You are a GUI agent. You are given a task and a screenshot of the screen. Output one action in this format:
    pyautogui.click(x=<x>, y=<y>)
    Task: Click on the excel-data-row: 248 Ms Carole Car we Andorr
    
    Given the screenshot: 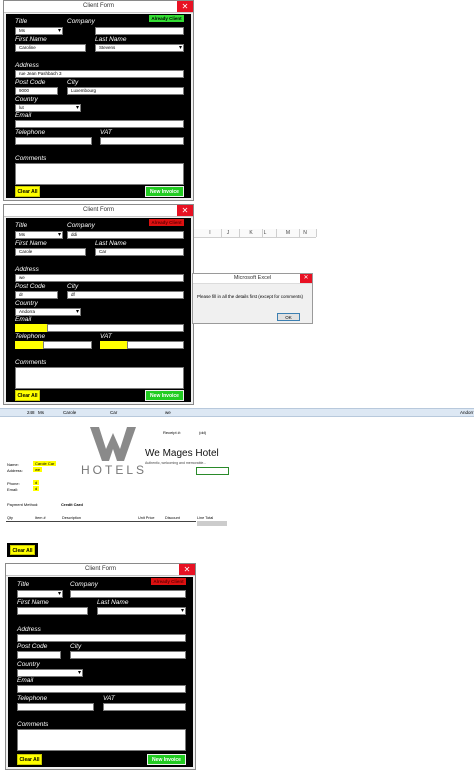 What is the action you would take?
    pyautogui.click(x=237, y=412)
    